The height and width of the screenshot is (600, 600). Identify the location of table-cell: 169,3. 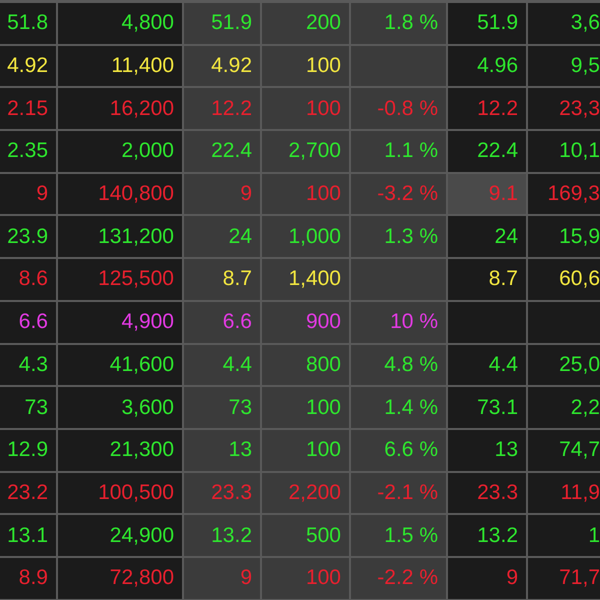
(564, 194).